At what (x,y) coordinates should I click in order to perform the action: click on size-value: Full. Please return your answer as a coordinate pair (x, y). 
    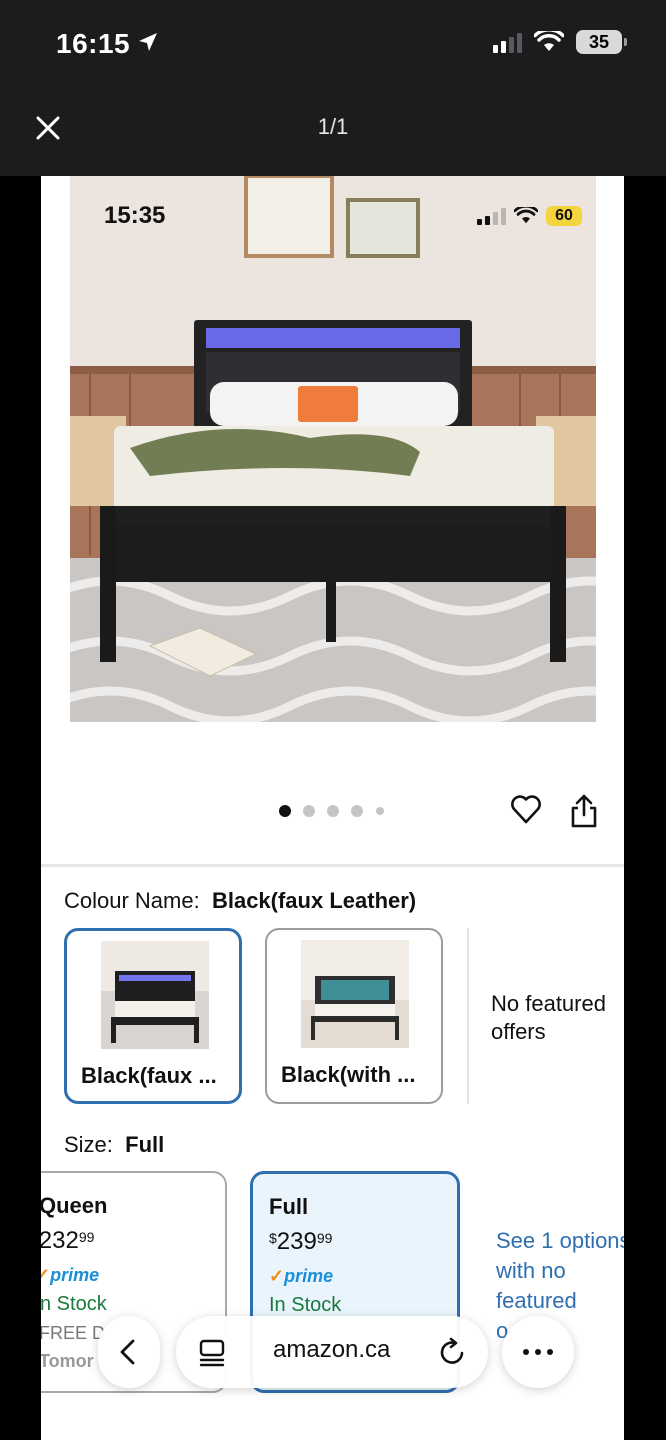
    Looking at the image, I should click on (145, 1144).